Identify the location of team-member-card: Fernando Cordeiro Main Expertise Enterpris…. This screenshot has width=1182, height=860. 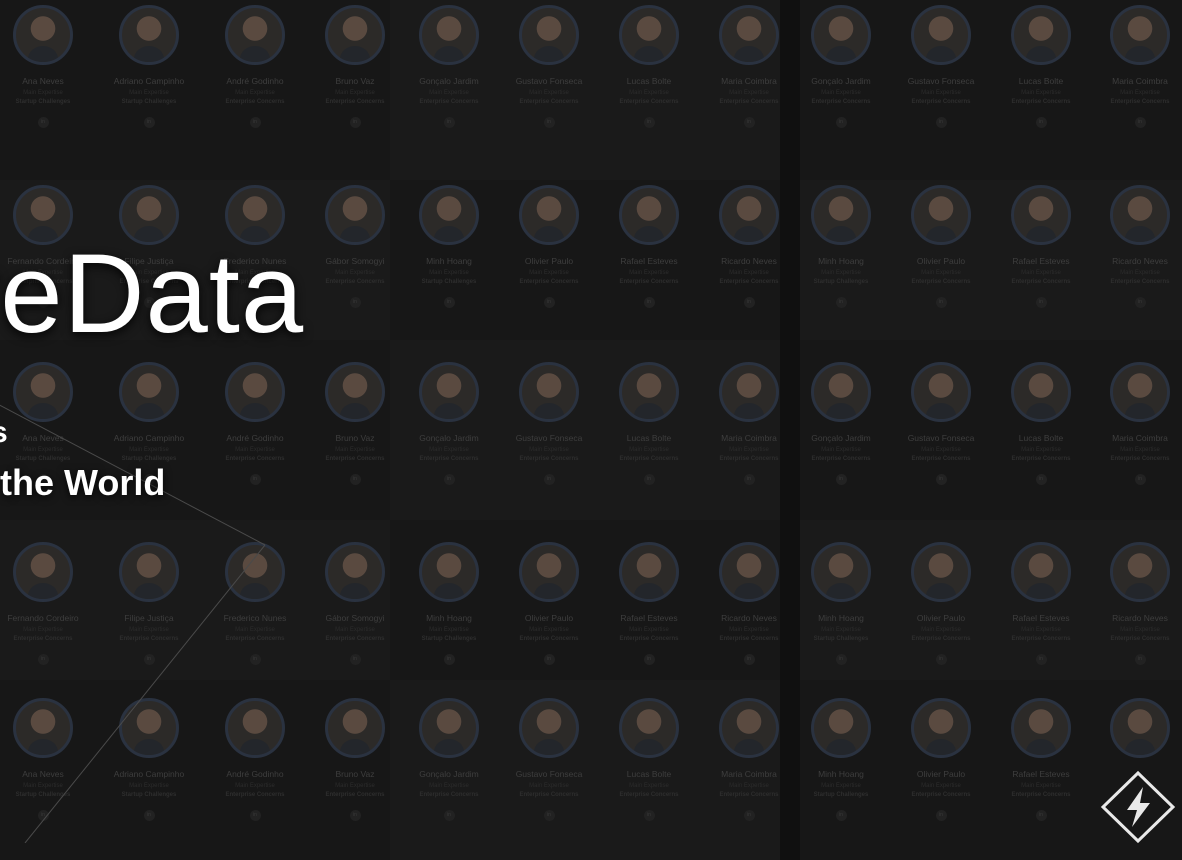
(46, 603).